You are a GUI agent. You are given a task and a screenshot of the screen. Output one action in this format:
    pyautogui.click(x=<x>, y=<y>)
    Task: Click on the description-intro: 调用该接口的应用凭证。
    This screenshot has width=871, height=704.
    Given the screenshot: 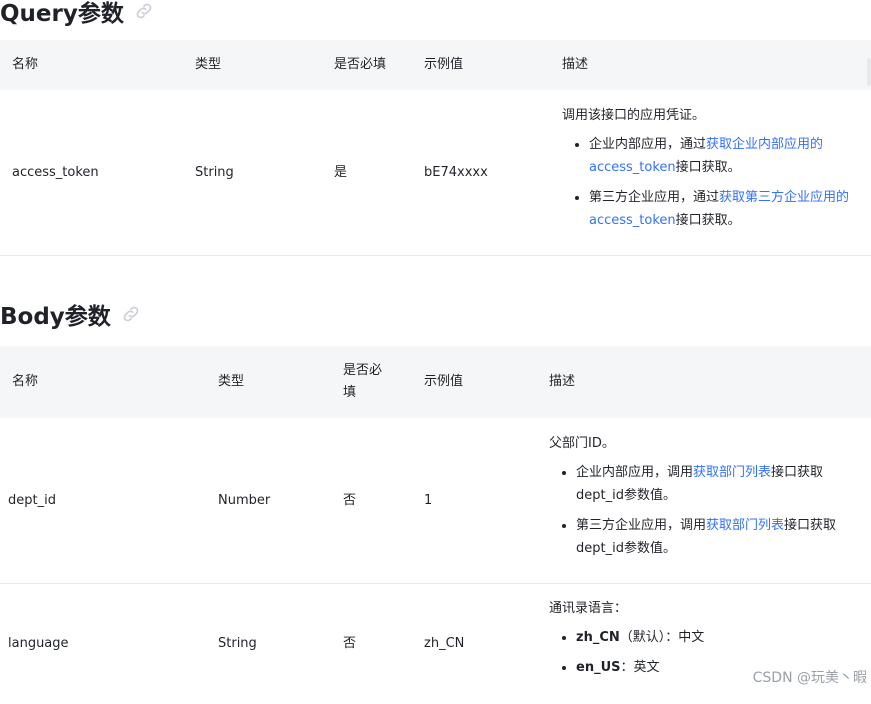 What is the action you would take?
    pyautogui.click(x=634, y=115)
    